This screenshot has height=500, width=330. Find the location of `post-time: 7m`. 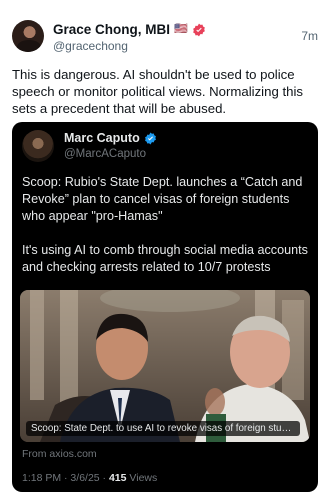

post-time: 7m is located at coordinates (309, 36).